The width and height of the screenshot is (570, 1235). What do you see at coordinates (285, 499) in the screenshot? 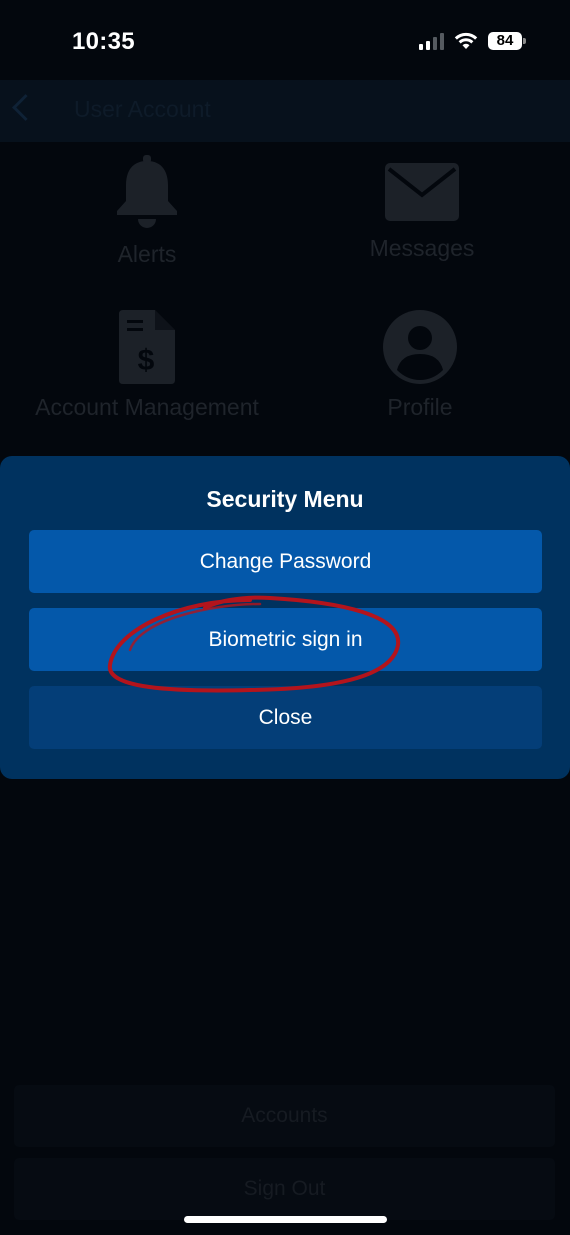
I see `security-menu-title: Security Menu` at bounding box center [285, 499].